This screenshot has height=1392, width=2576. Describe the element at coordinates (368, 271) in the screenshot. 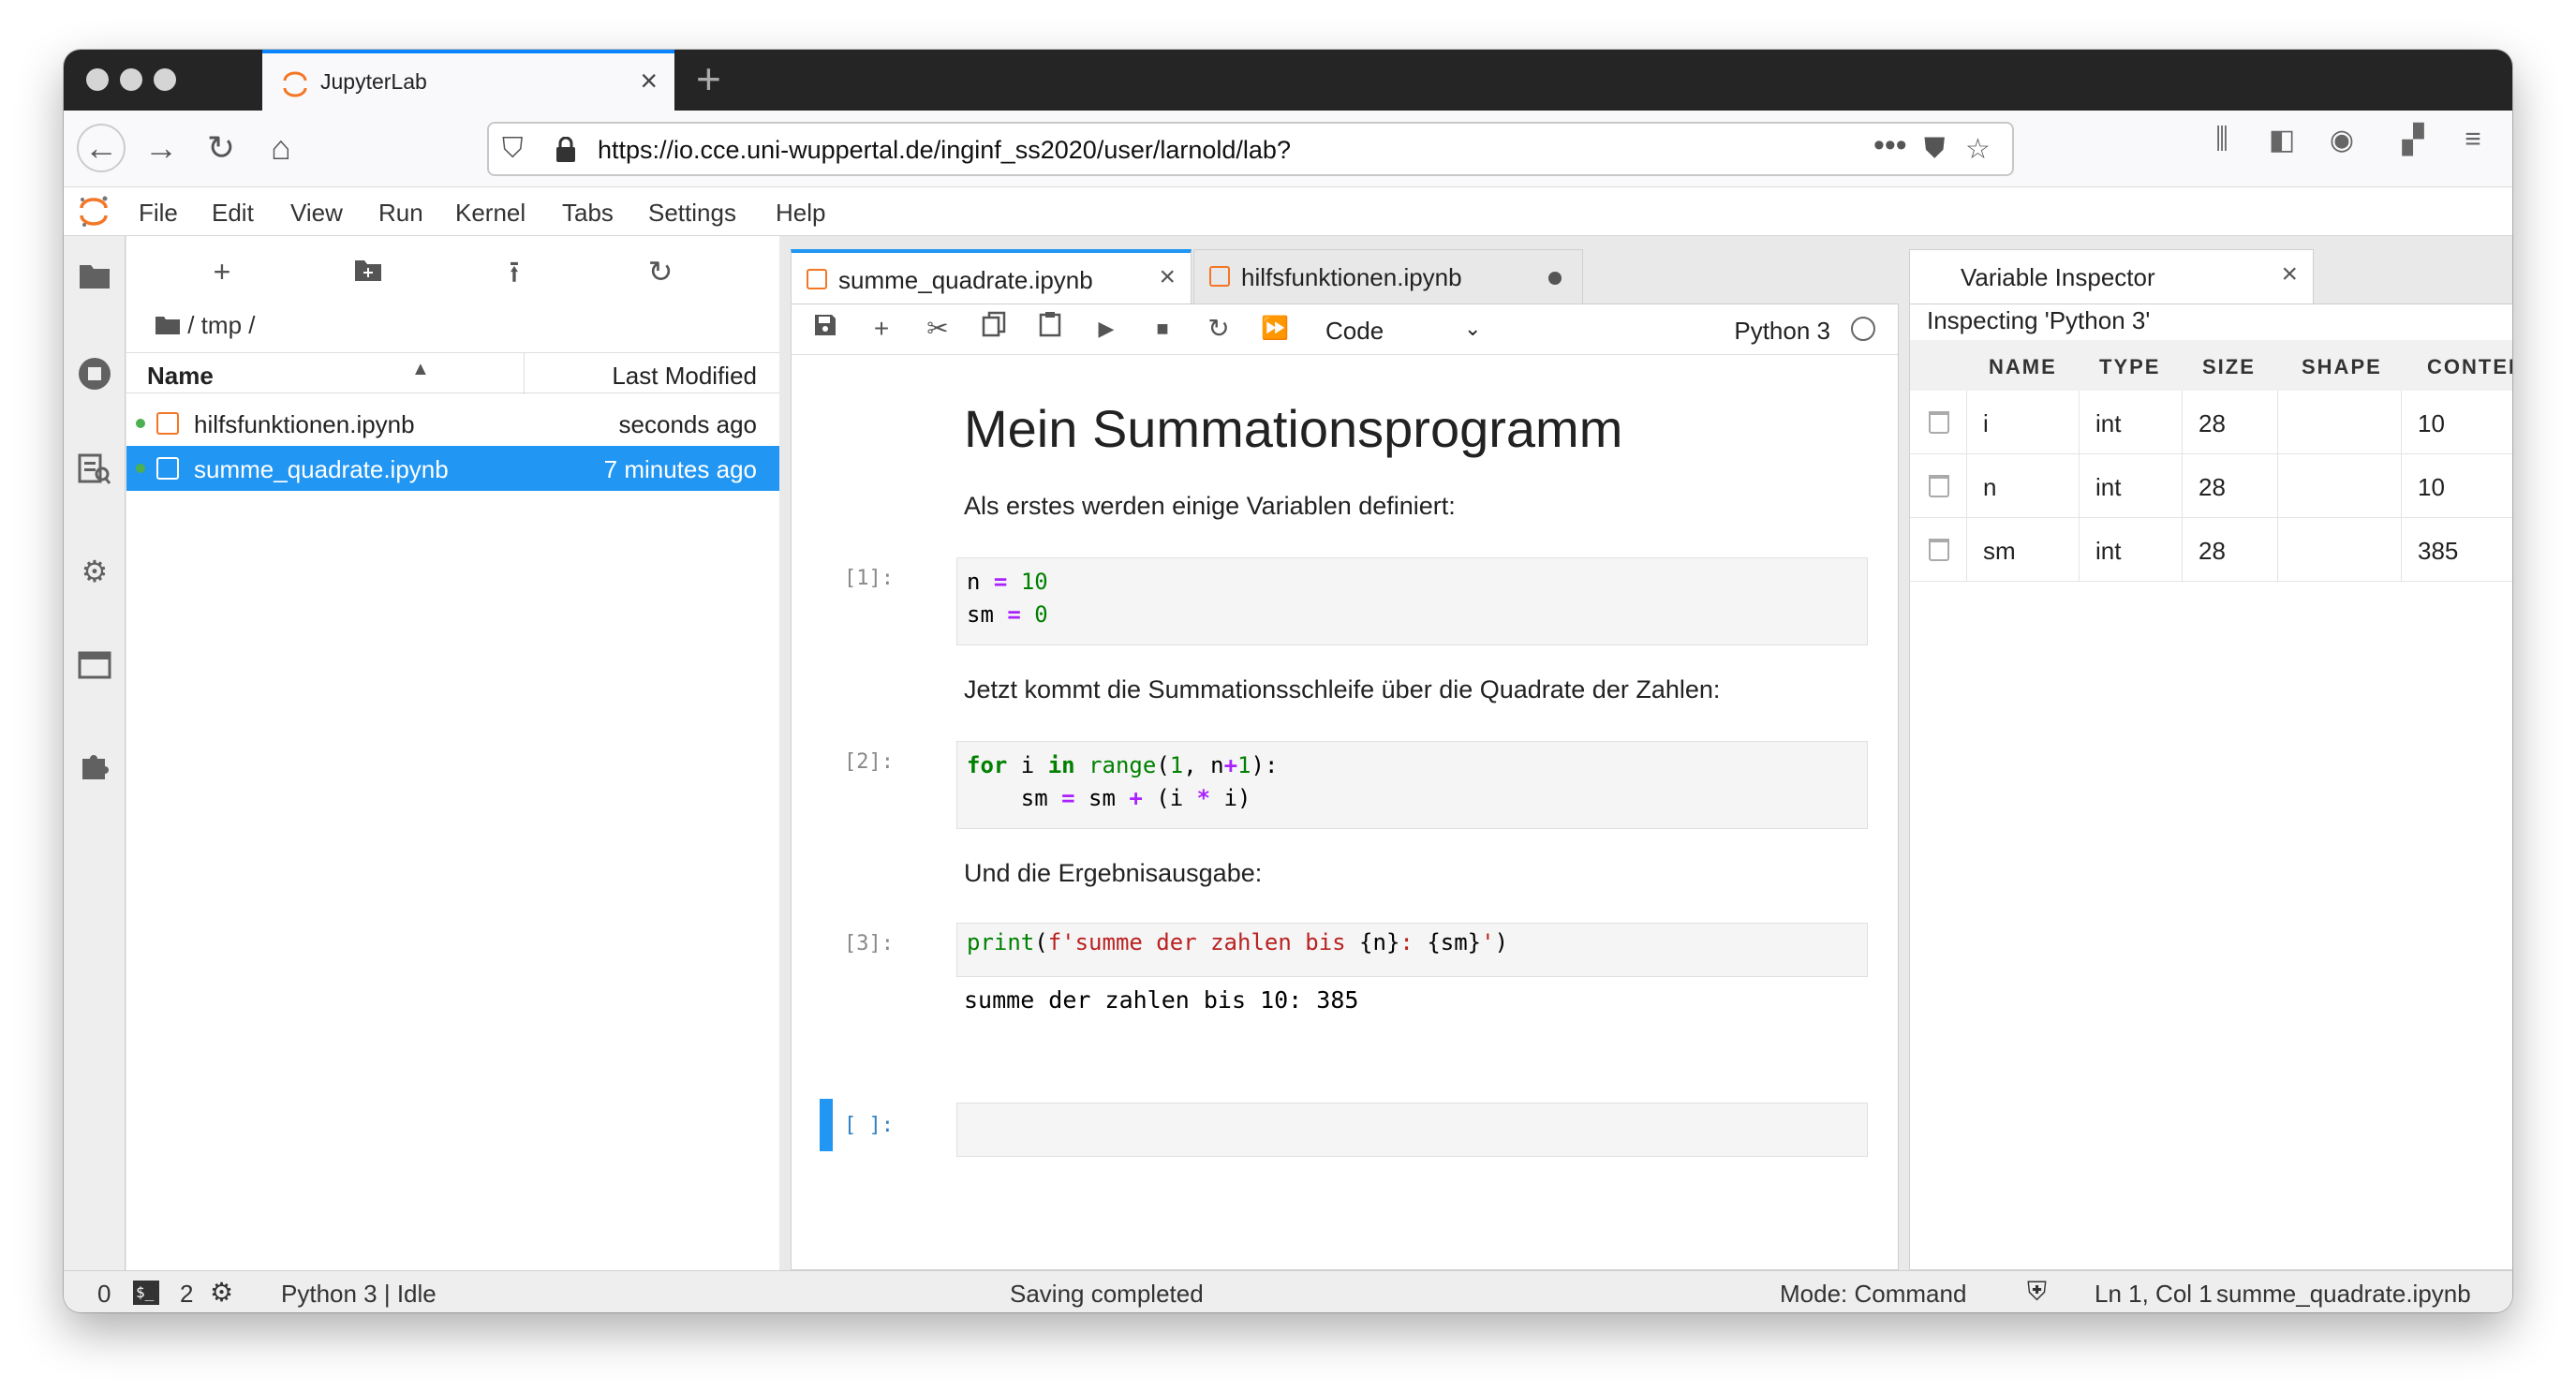

I see `new-folder-icon` at that location.